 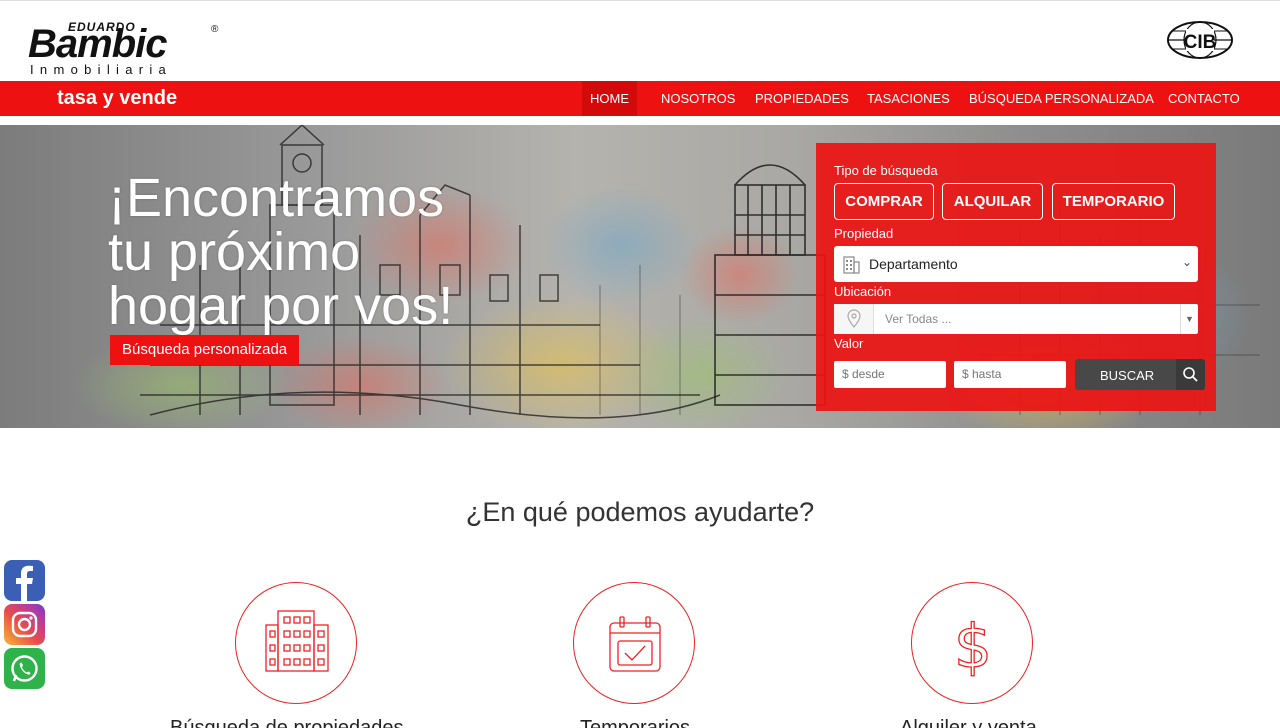 What do you see at coordinates (1127, 375) in the screenshot?
I see `buscar-label: BUSCAR` at bounding box center [1127, 375].